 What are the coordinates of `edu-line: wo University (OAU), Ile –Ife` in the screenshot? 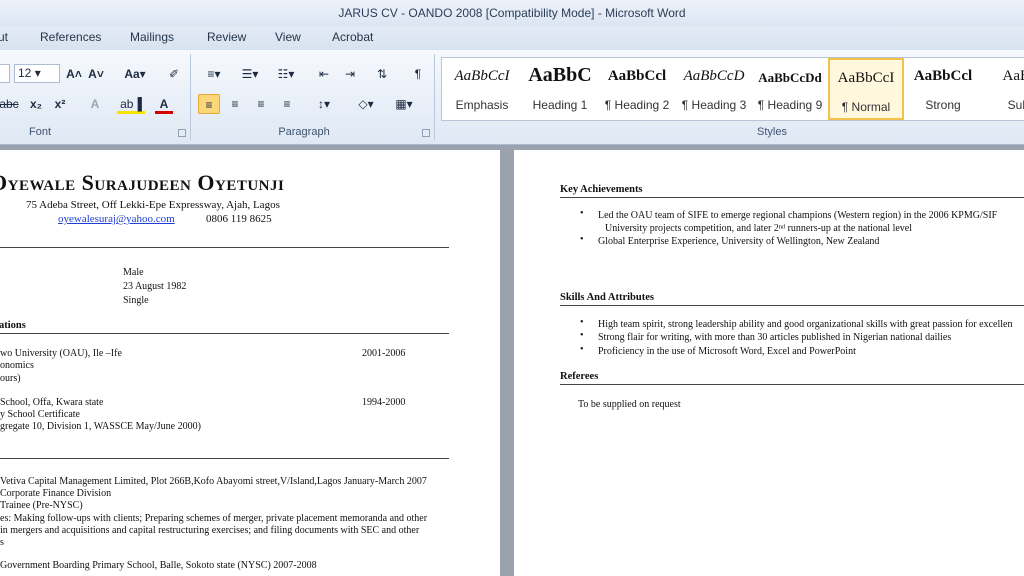 It's located at (61, 353).